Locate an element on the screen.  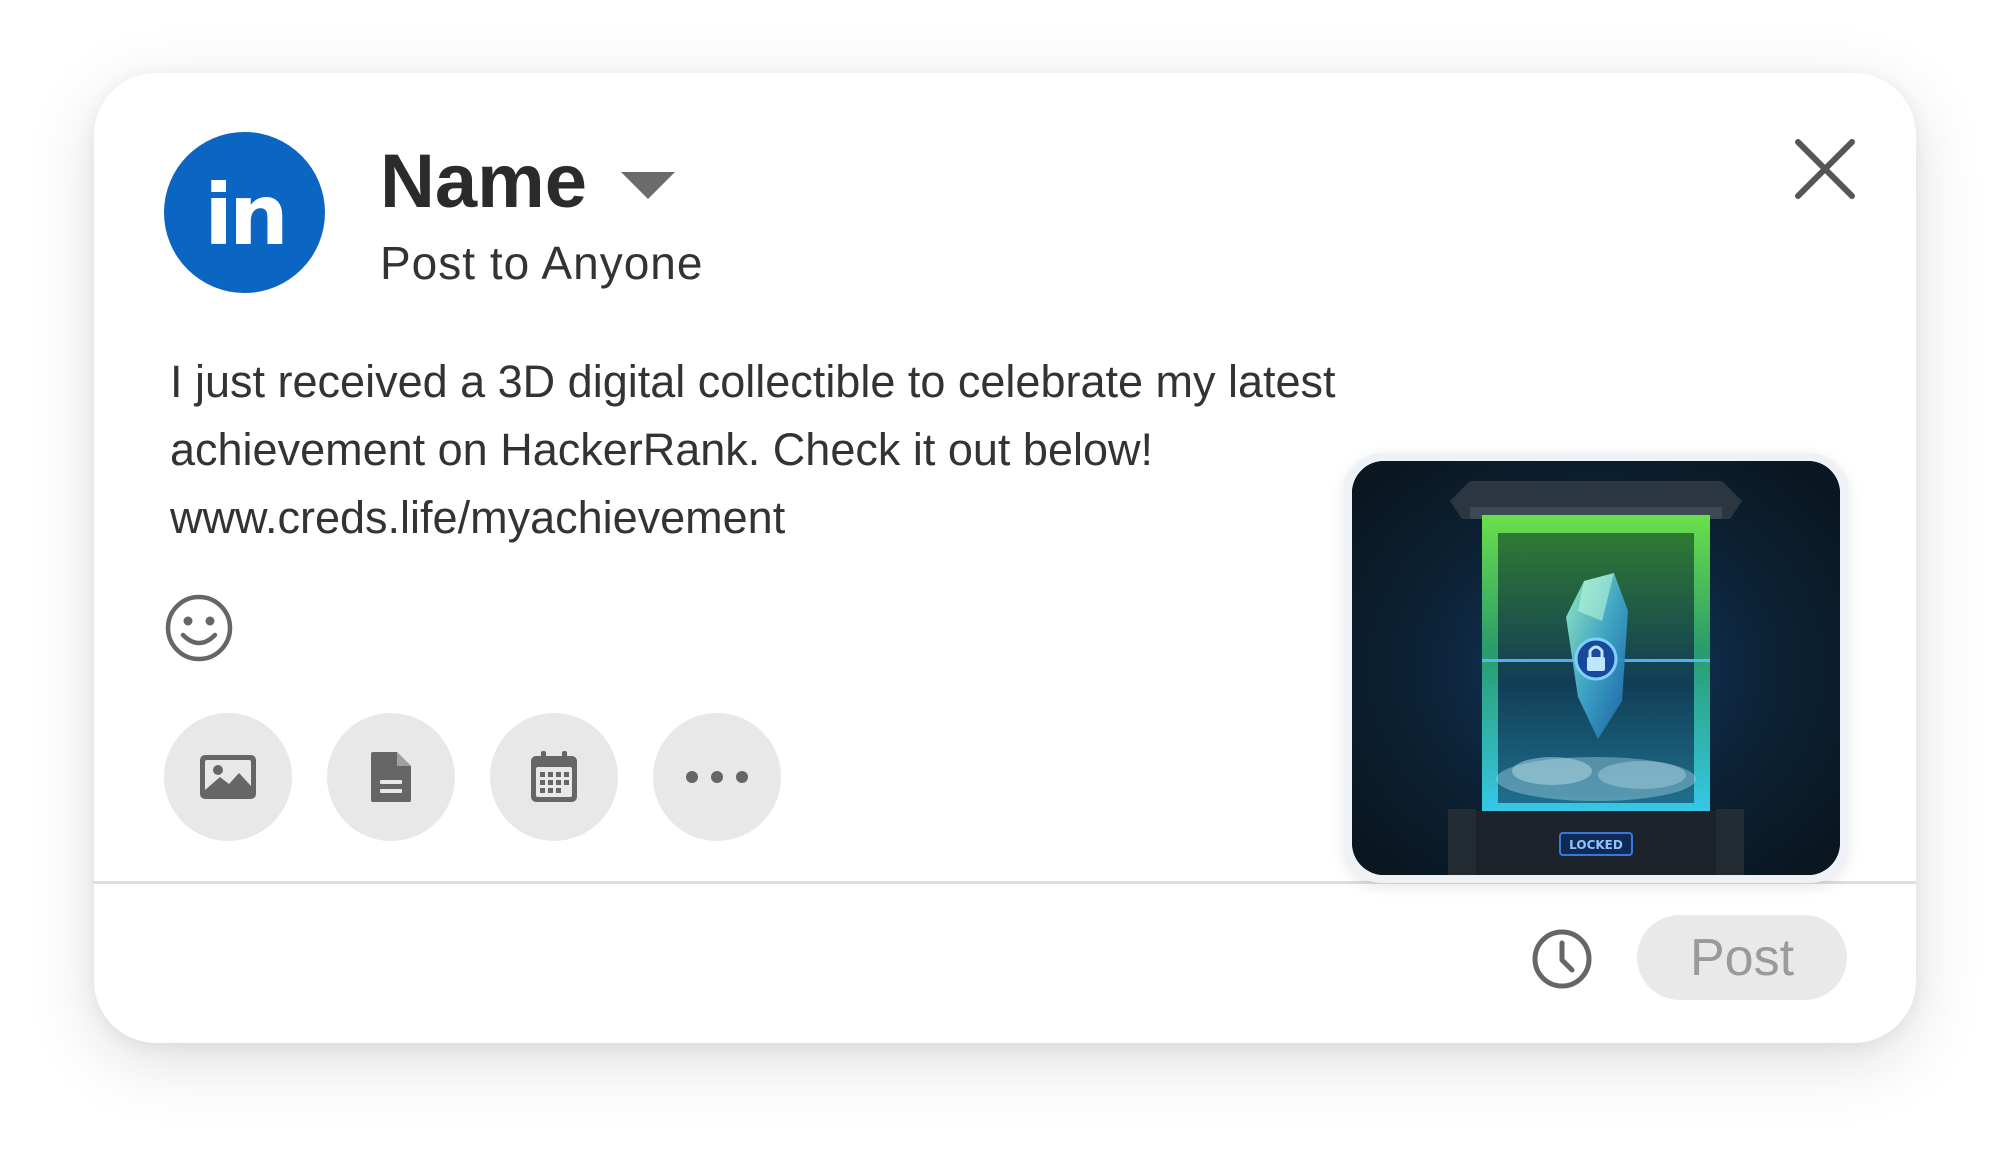
image-icon is located at coordinates (228, 777).